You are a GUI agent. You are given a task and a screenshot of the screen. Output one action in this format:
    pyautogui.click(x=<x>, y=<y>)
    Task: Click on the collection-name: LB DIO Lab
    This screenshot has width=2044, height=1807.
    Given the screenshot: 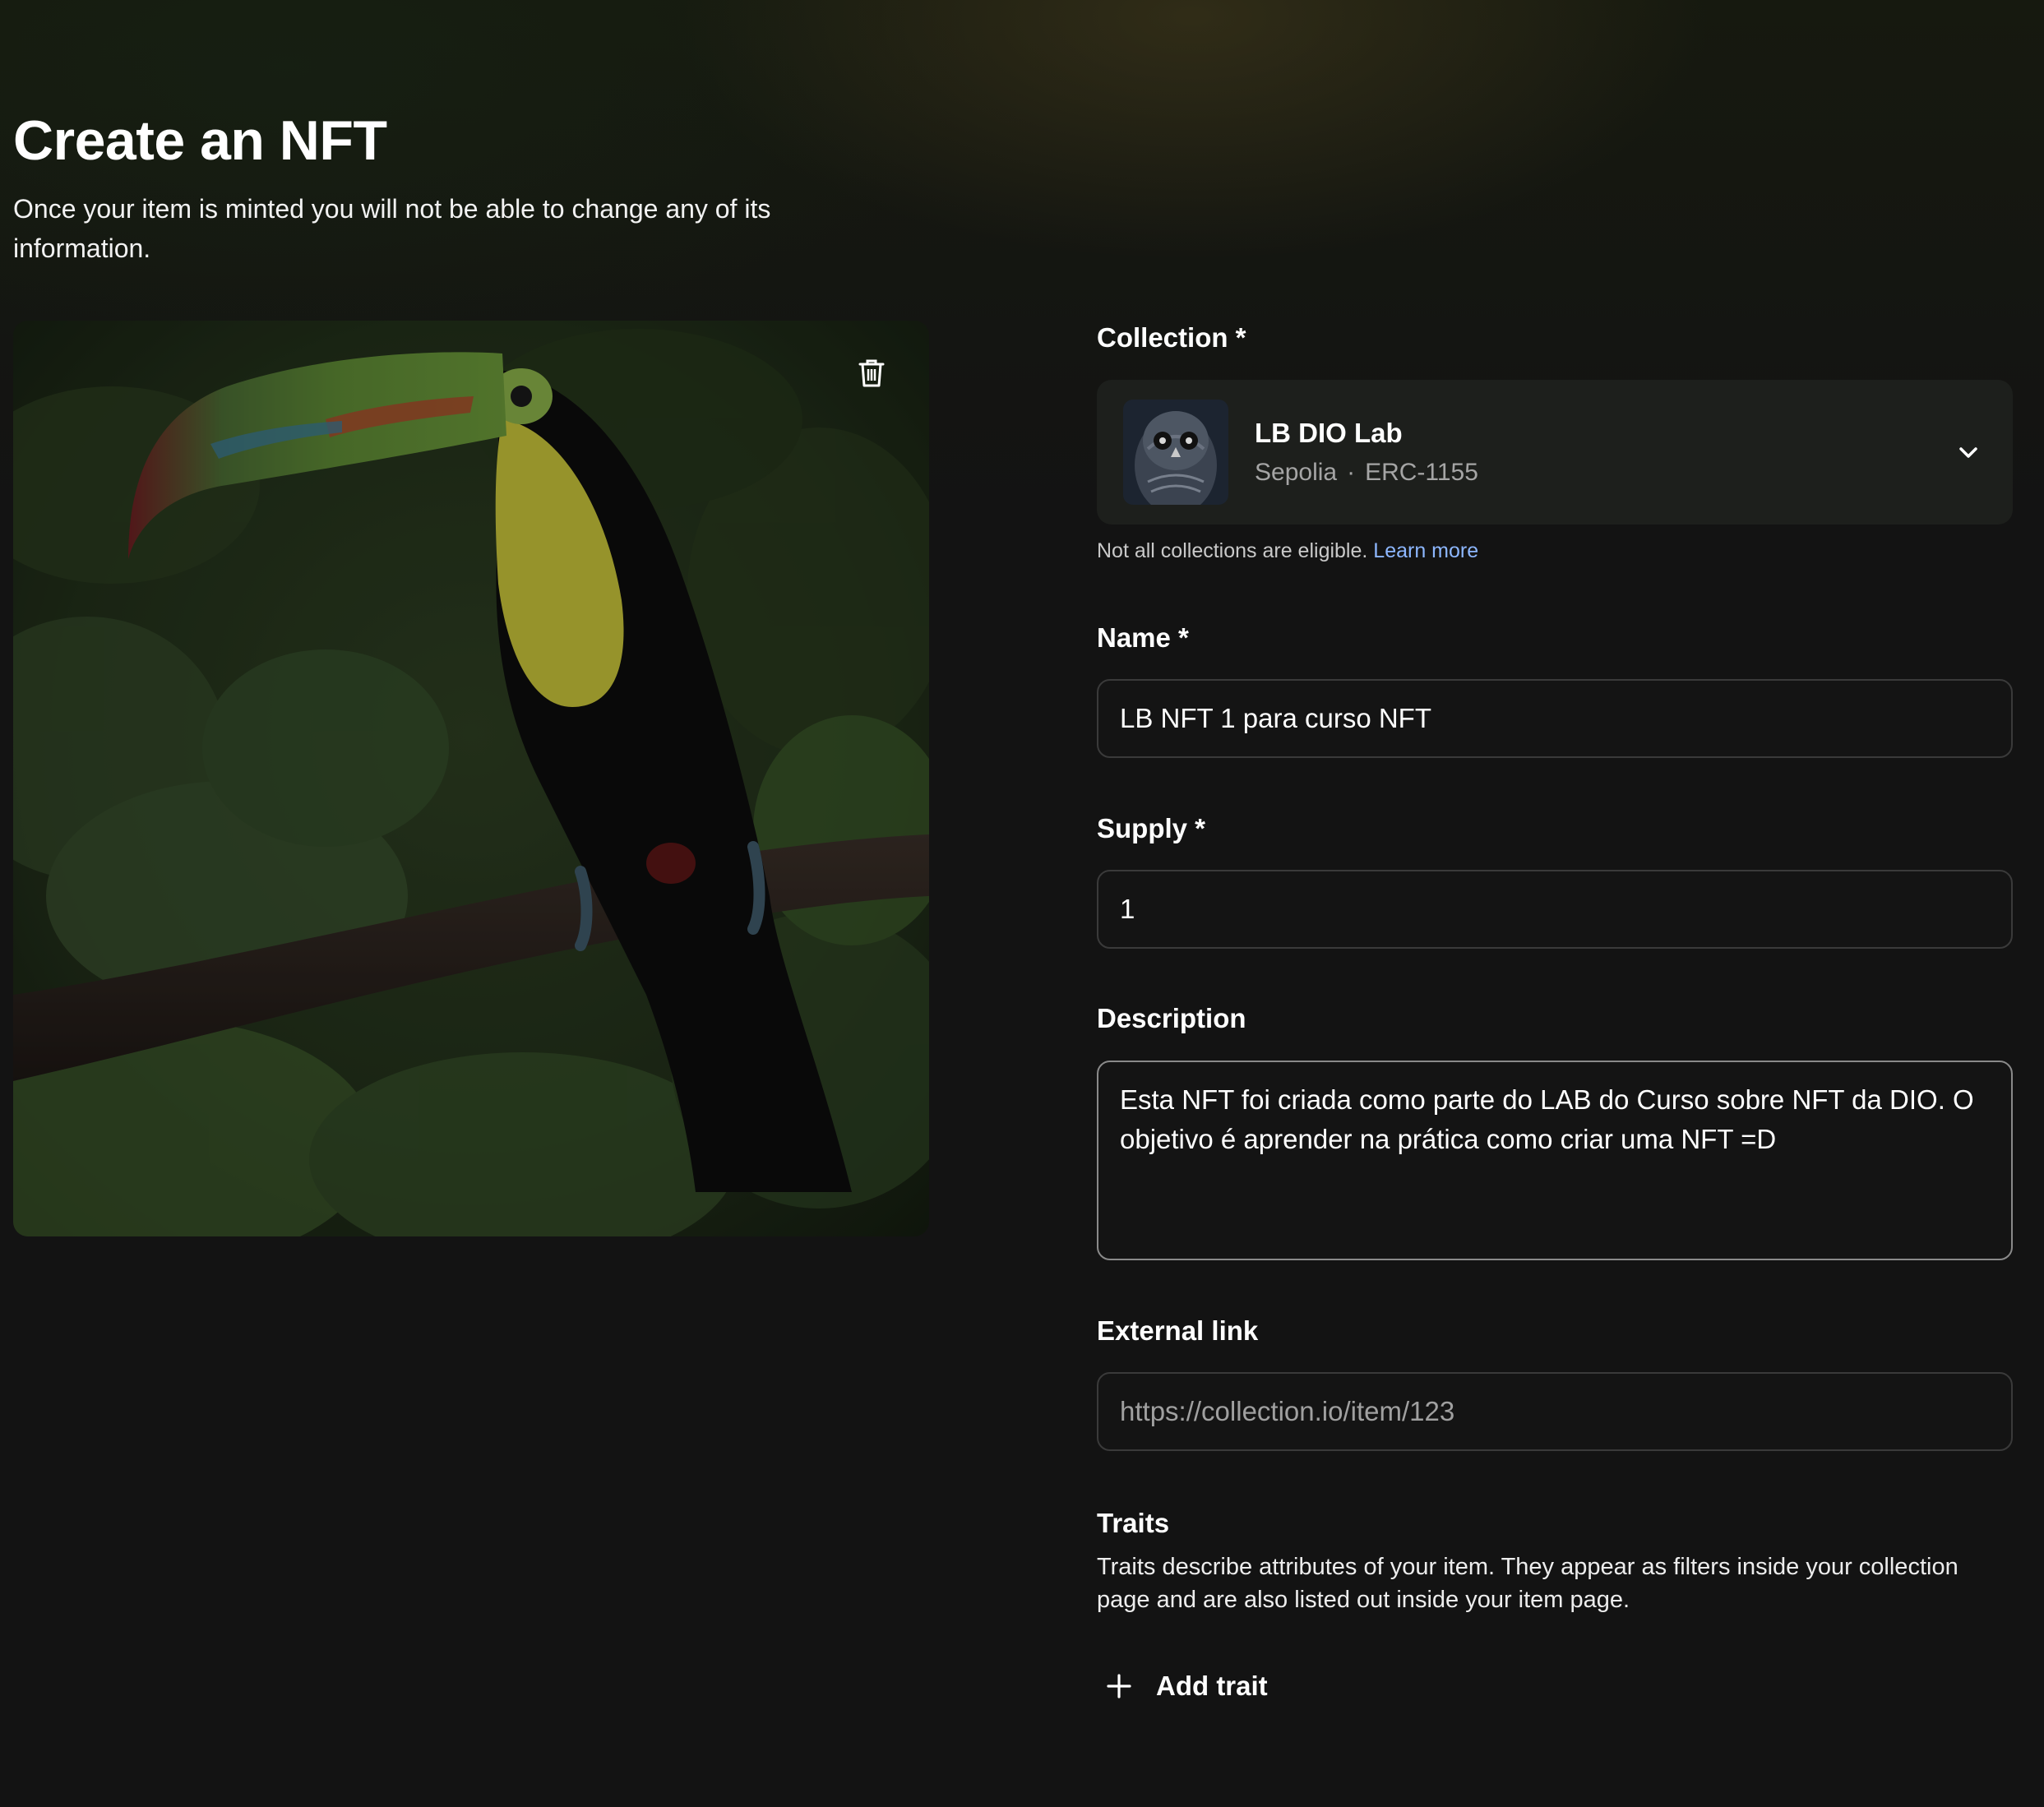 What is the action you would take?
    pyautogui.click(x=1329, y=433)
    